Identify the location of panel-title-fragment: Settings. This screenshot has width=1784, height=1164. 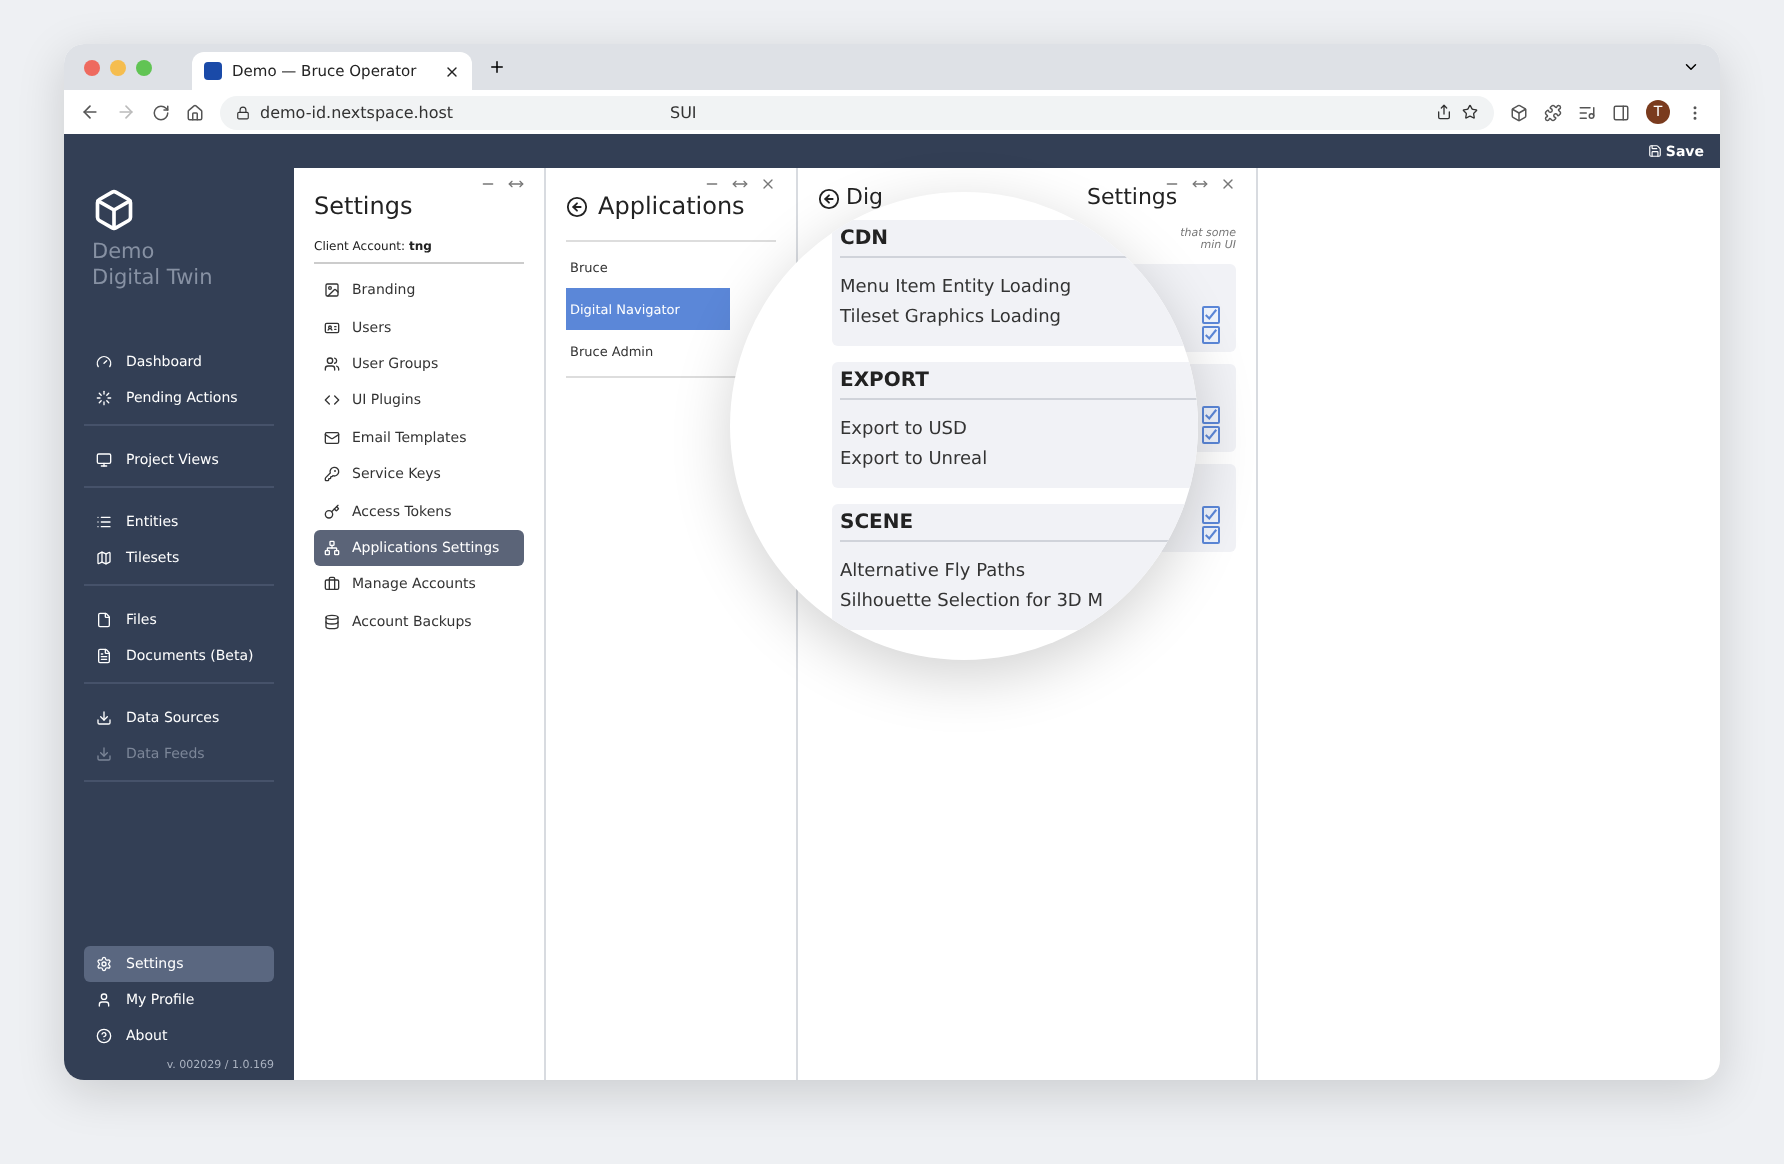
(1132, 198).